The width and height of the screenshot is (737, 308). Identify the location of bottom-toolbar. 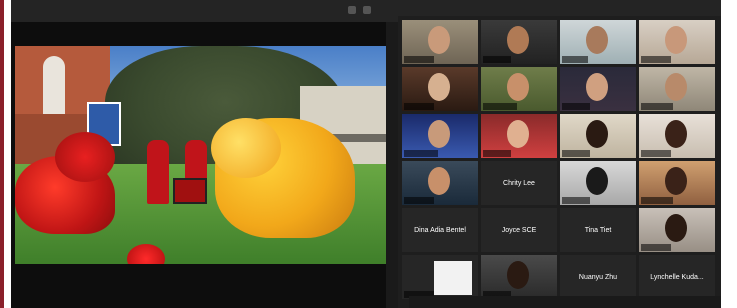
(565, 302).